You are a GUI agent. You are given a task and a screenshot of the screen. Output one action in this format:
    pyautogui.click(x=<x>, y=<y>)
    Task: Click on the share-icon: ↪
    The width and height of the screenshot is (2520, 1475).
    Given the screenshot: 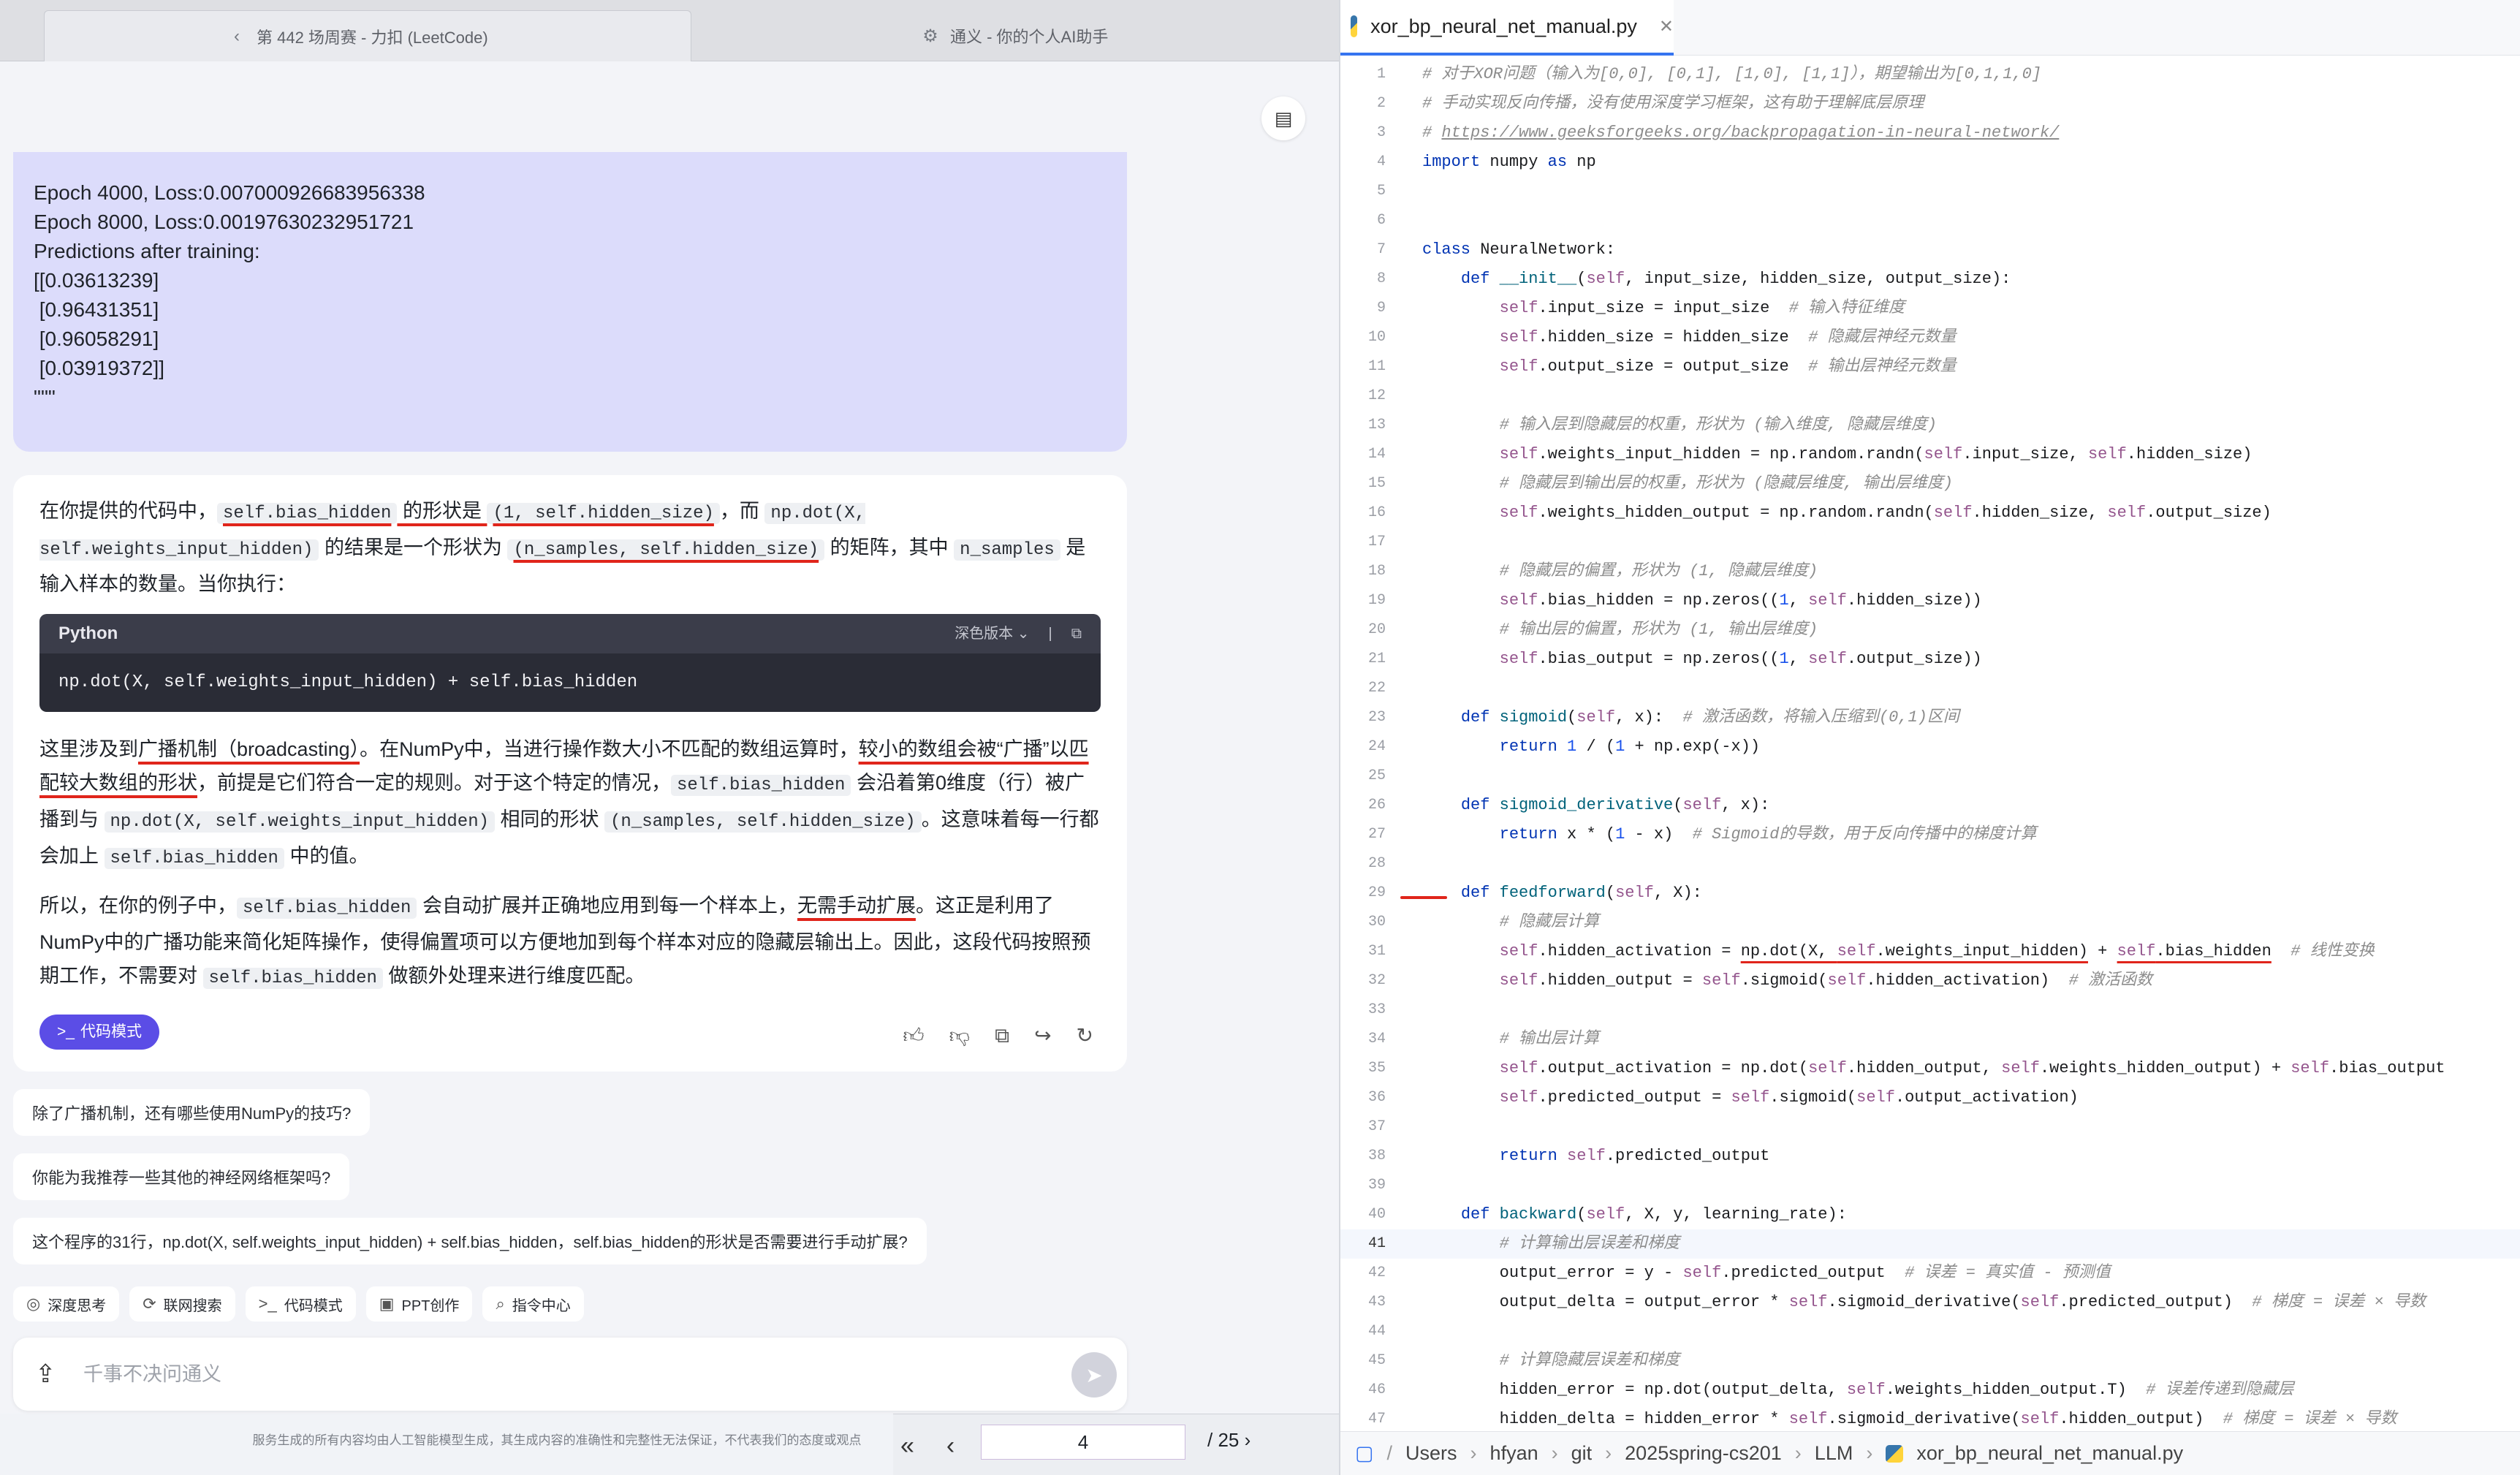 What is the action you would take?
    pyautogui.click(x=1042, y=1036)
    